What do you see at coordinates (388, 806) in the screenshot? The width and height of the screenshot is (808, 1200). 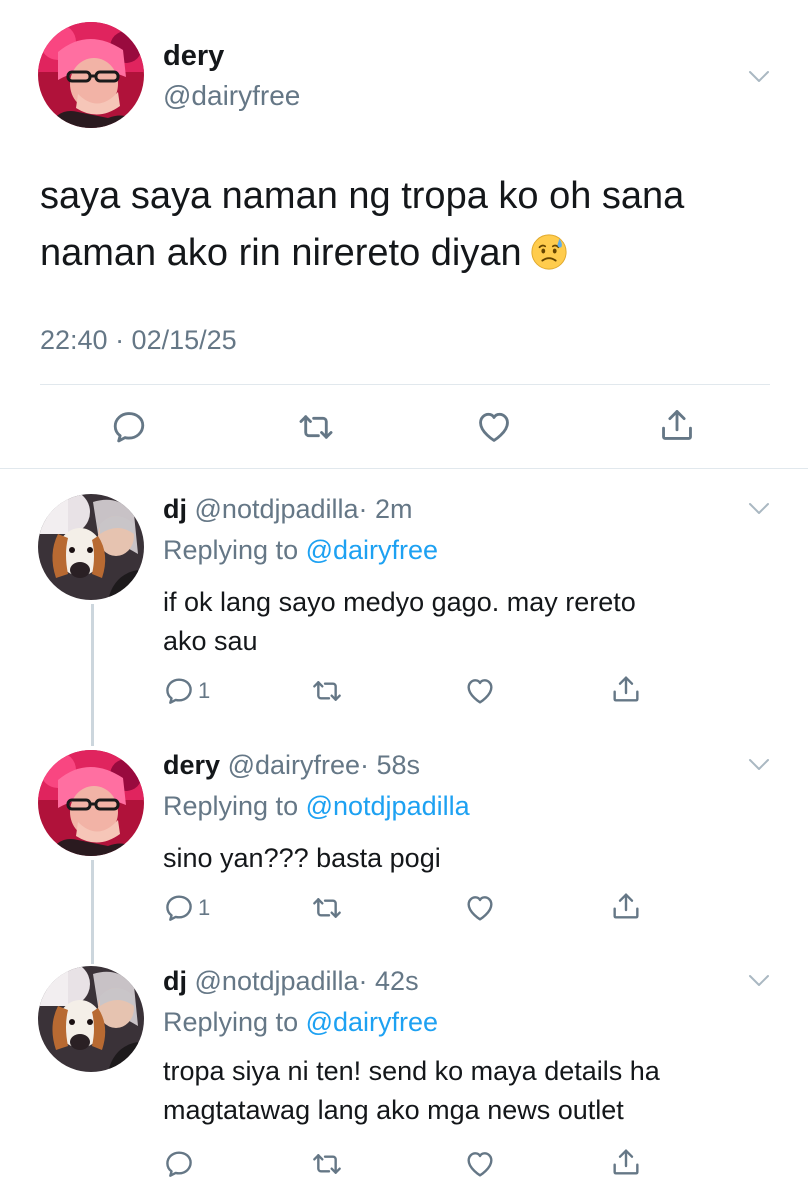 I see `mention-link: @notdjpadilla` at bounding box center [388, 806].